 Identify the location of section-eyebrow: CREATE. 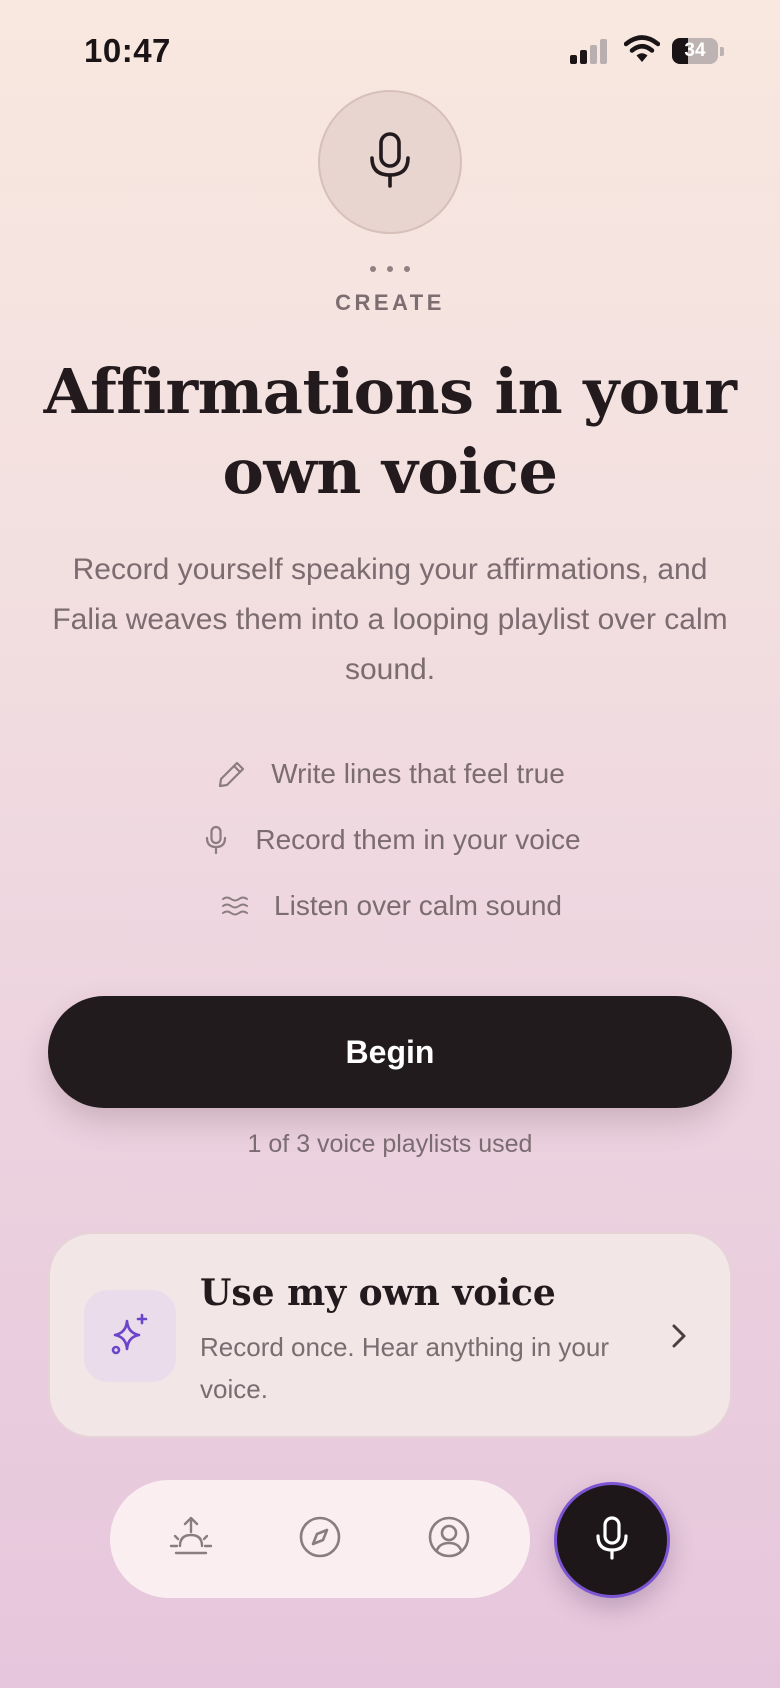
(390, 302).